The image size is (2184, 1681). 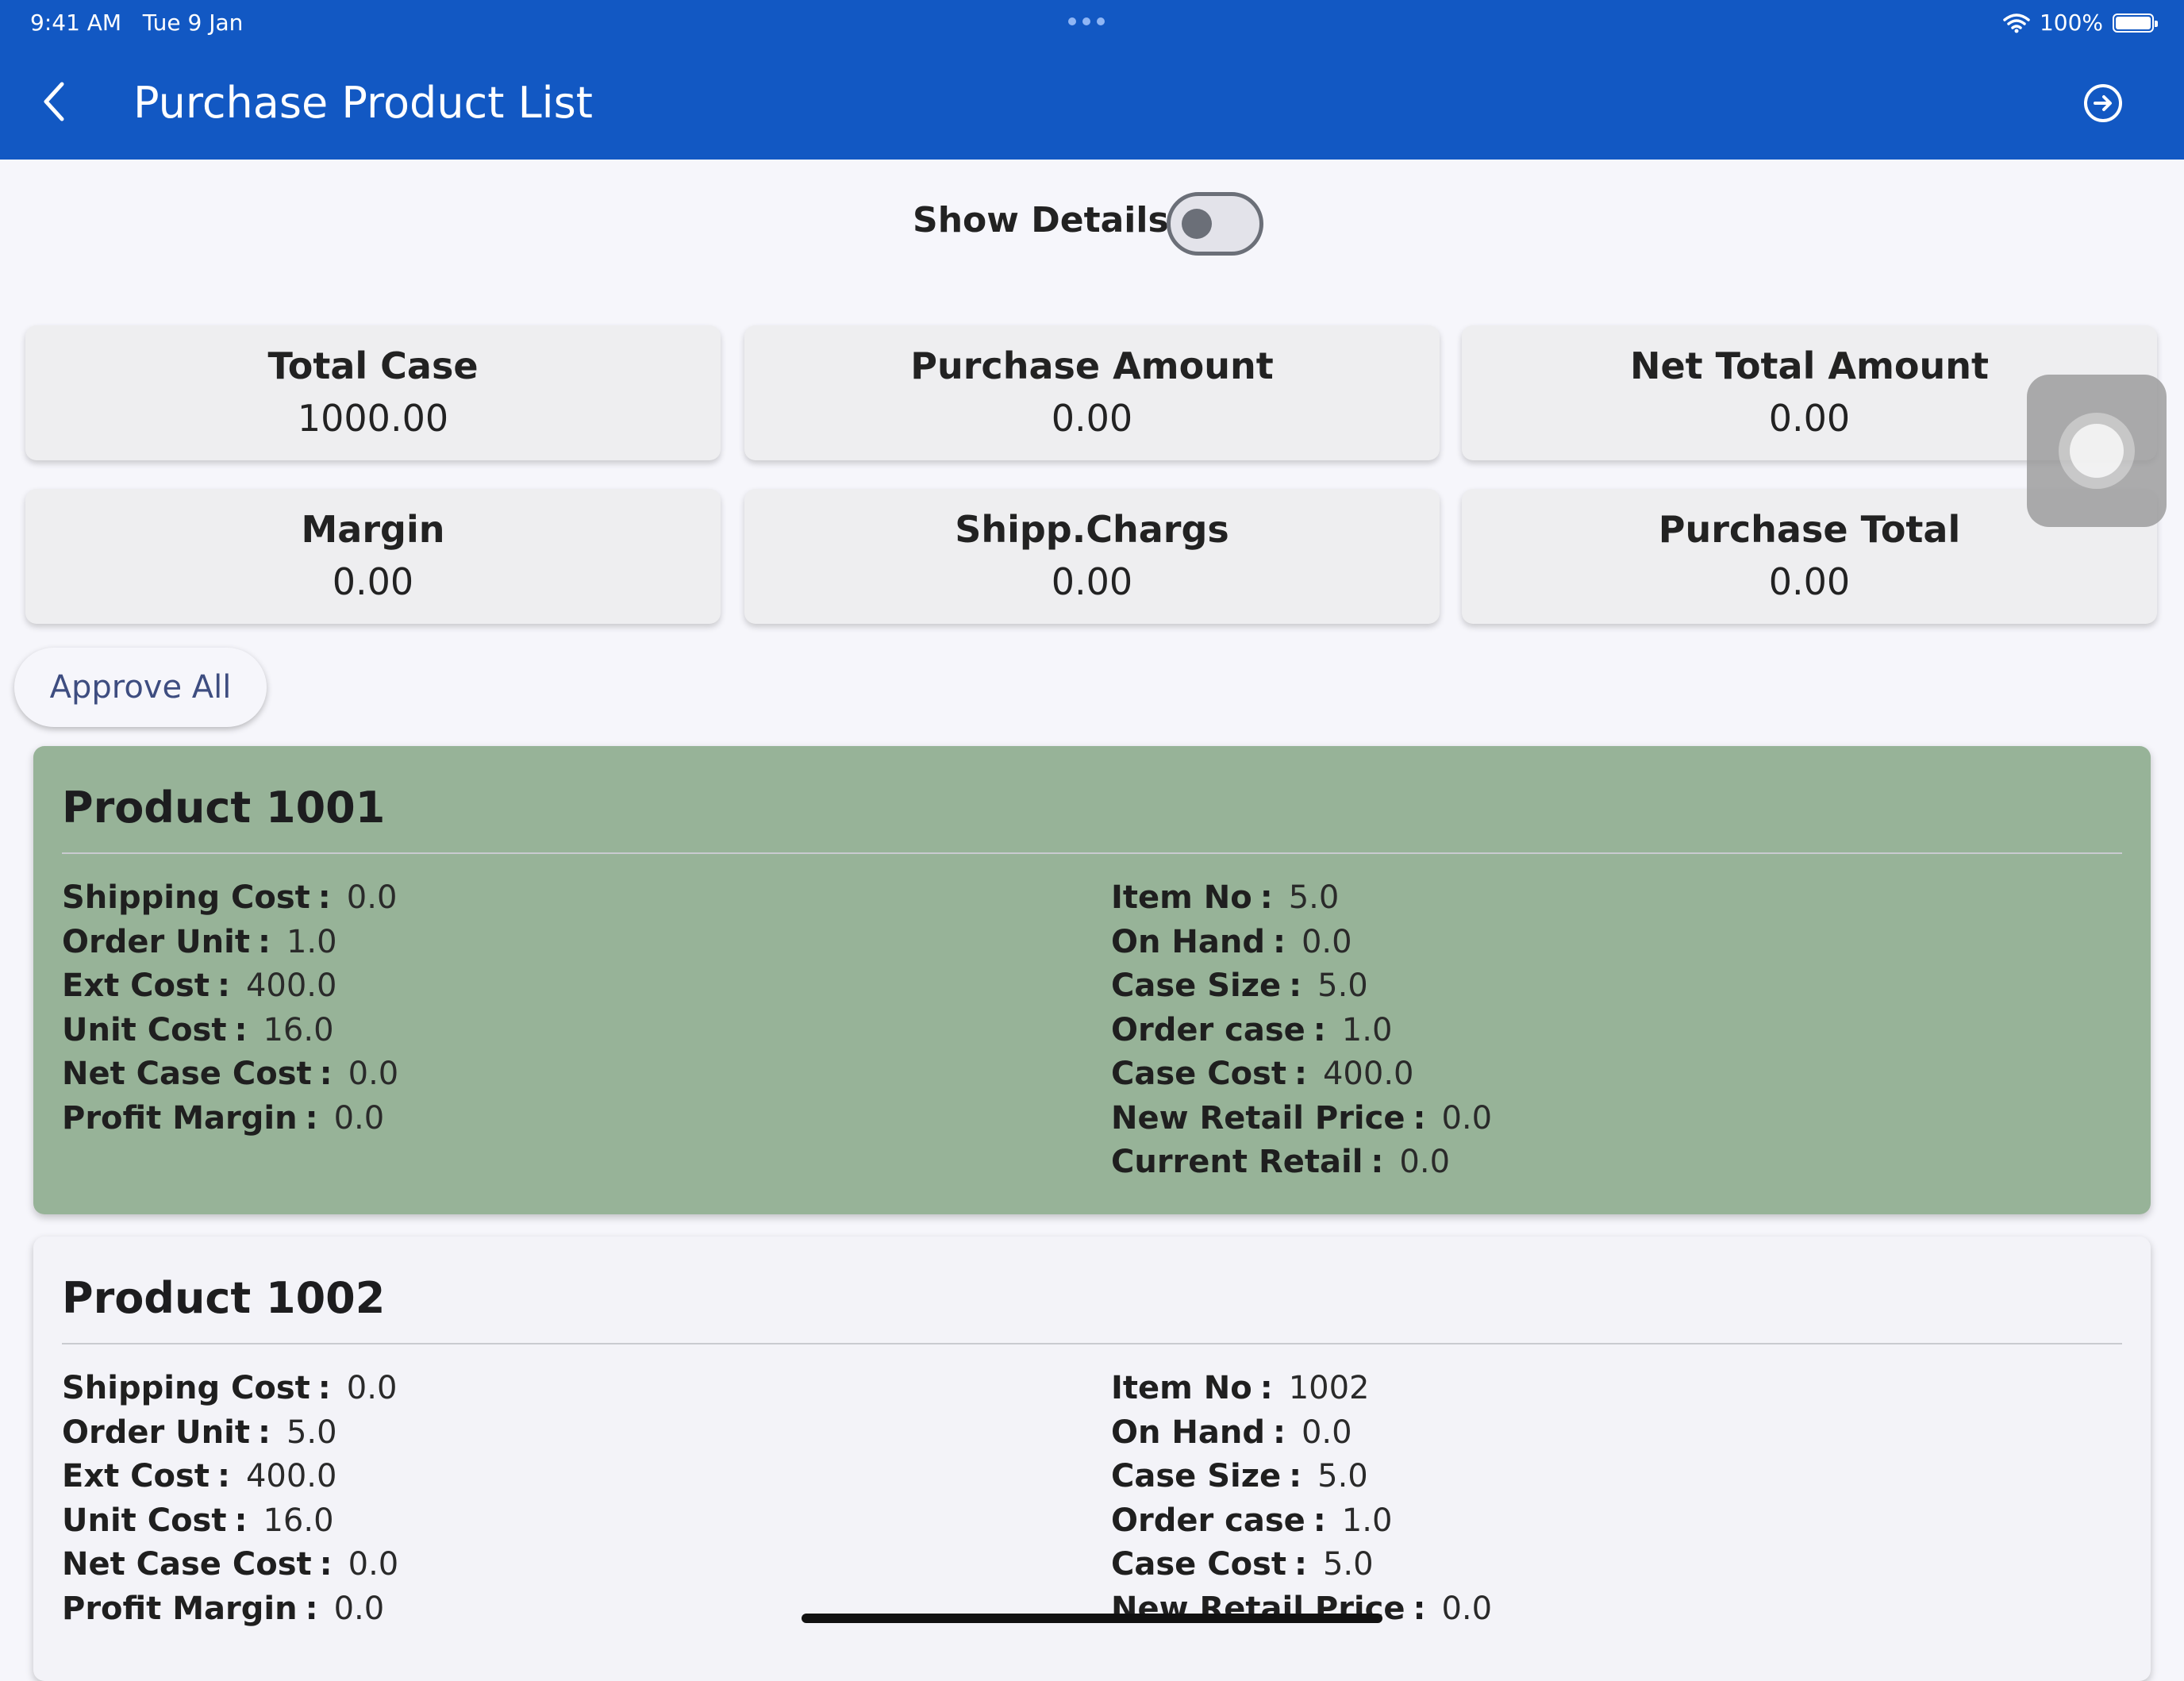 I want to click on battery-percent: 100%, so click(x=2071, y=23).